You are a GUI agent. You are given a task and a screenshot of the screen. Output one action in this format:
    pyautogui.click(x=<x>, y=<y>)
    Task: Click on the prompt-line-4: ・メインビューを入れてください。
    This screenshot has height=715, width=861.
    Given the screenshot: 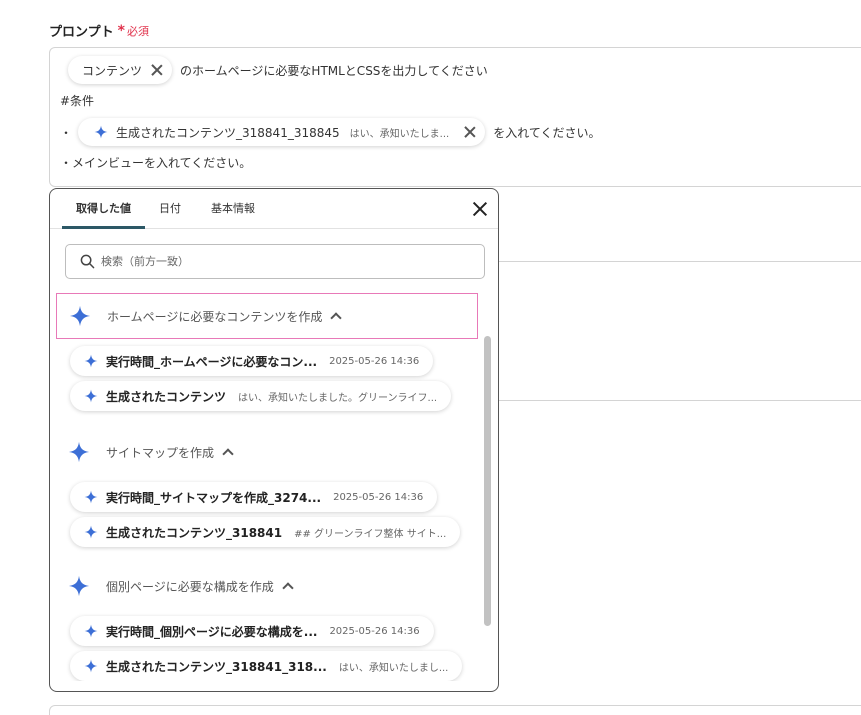 What is the action you would take?
    pyautogui.click(x=155, y=162)
    